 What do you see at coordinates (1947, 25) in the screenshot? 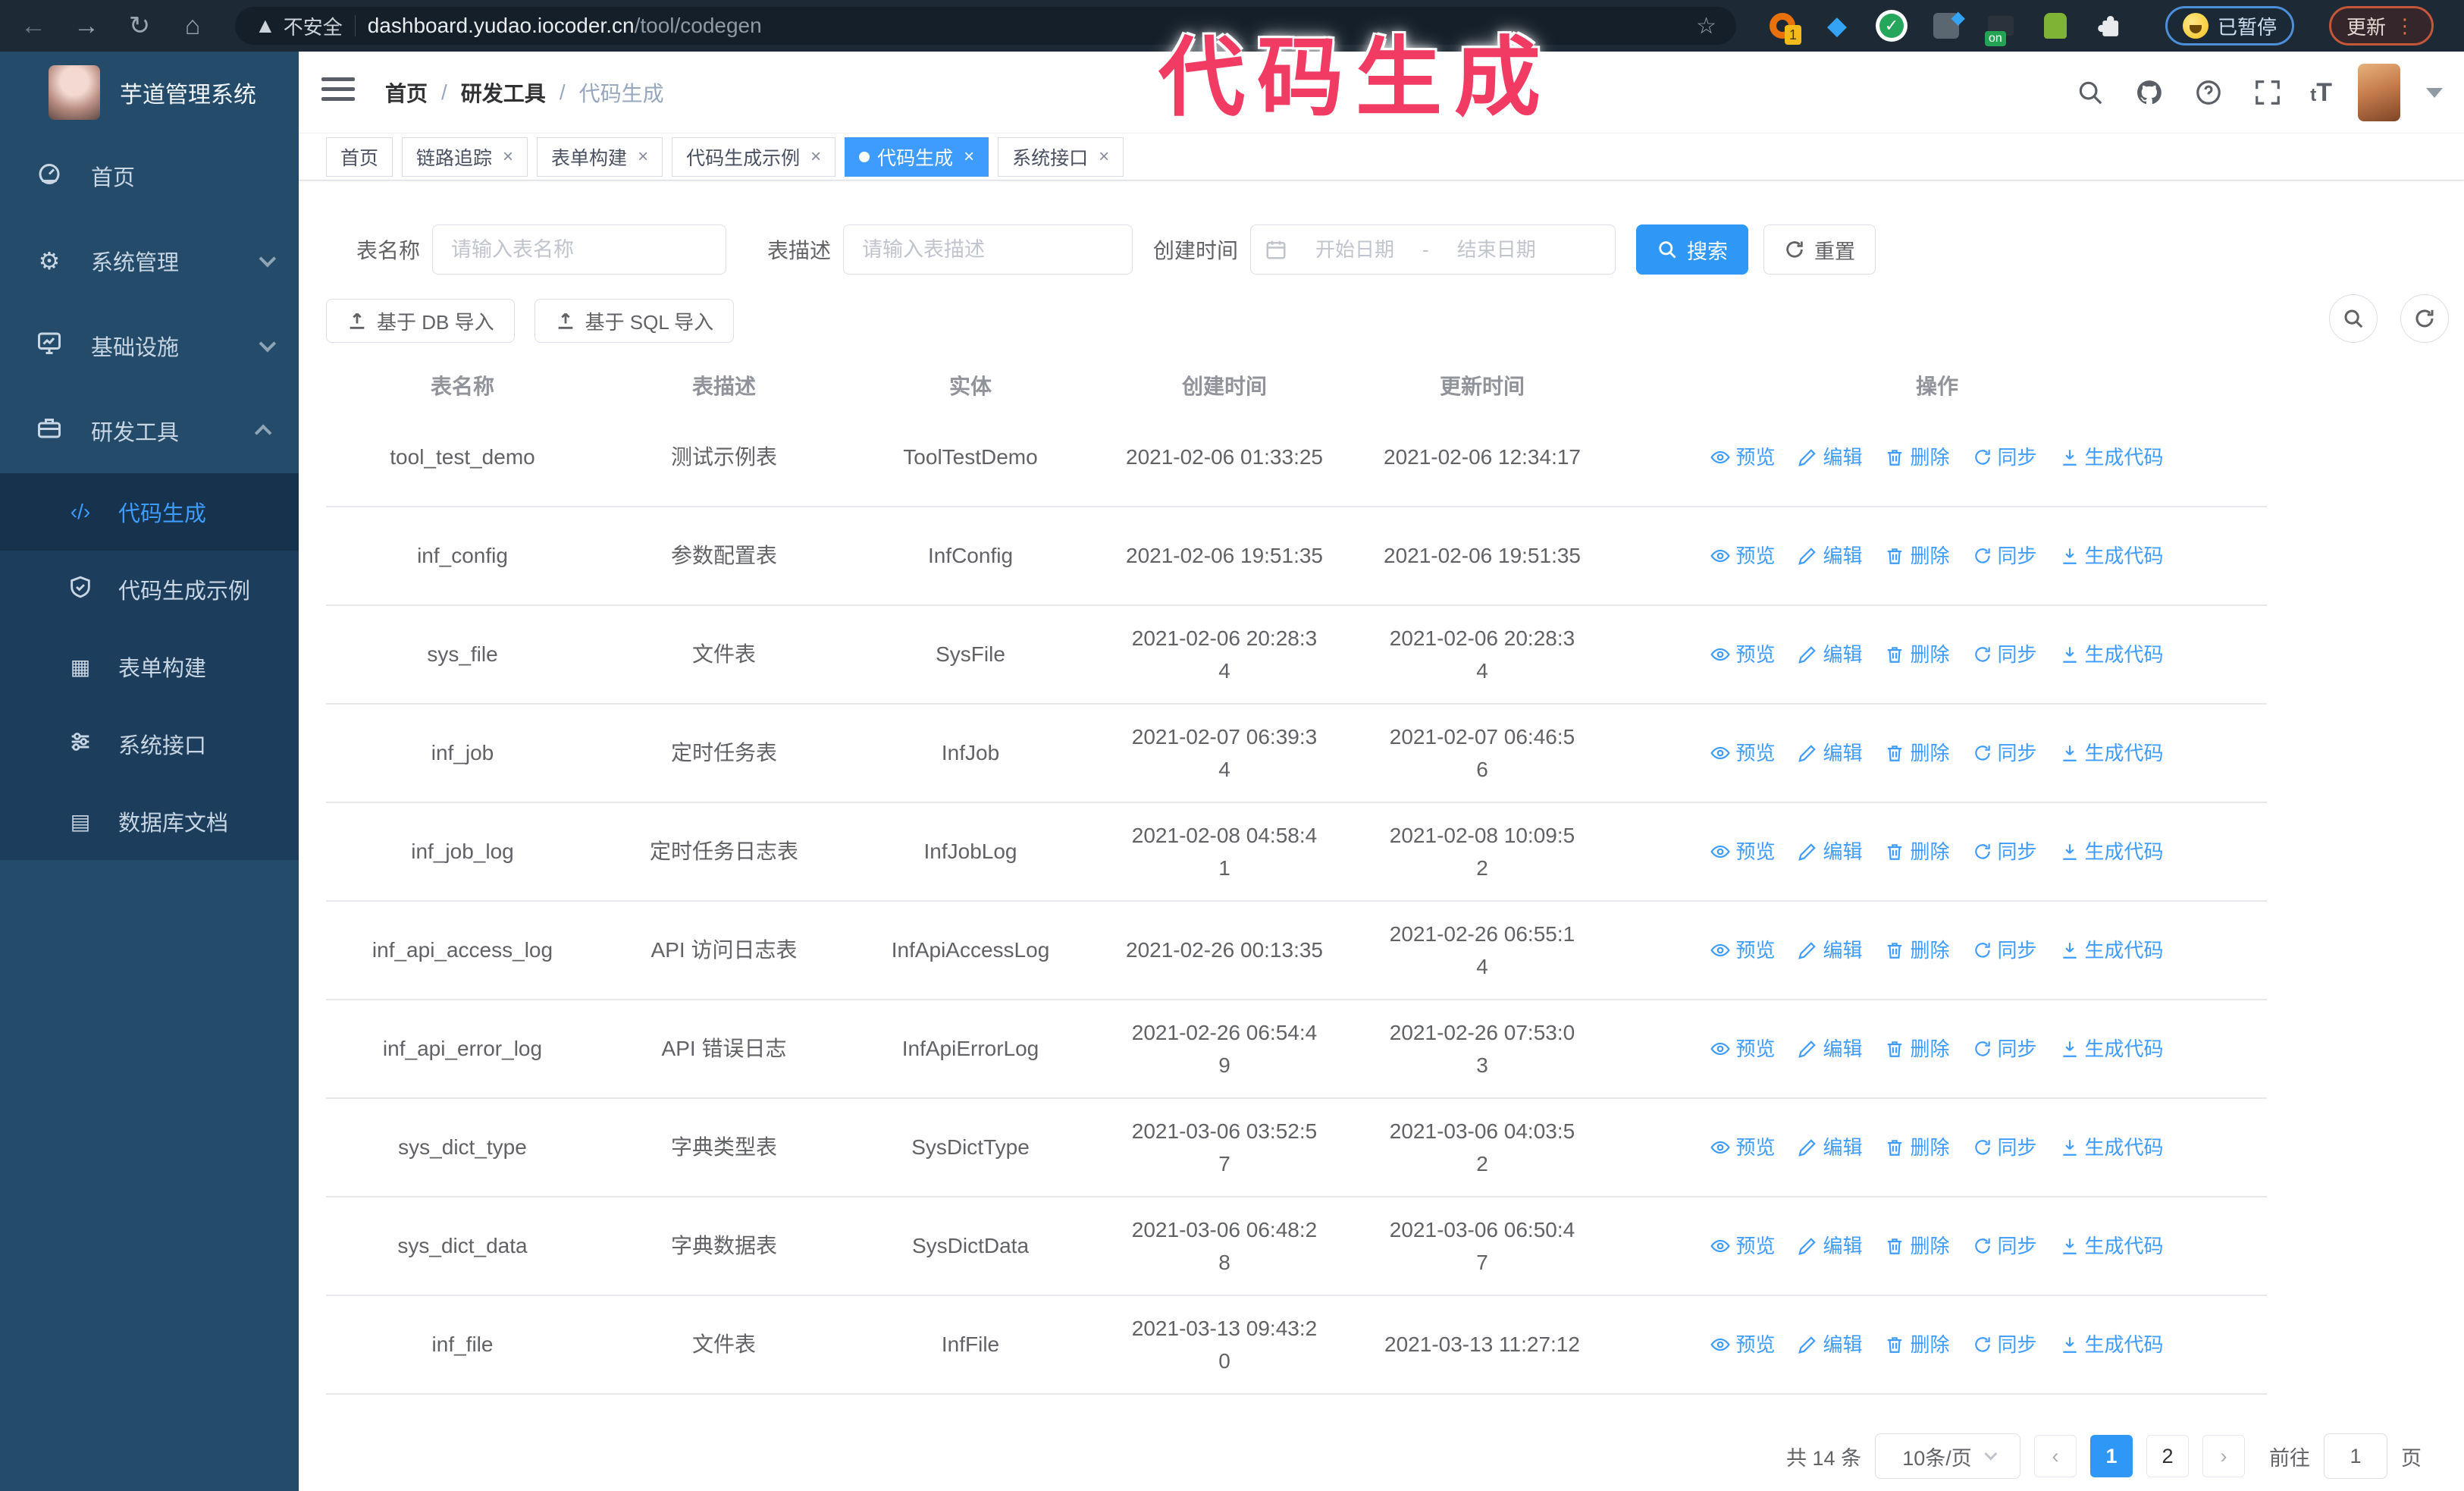
I see `grid-extension-icon: ◆` at bounding box center [1947, 25].